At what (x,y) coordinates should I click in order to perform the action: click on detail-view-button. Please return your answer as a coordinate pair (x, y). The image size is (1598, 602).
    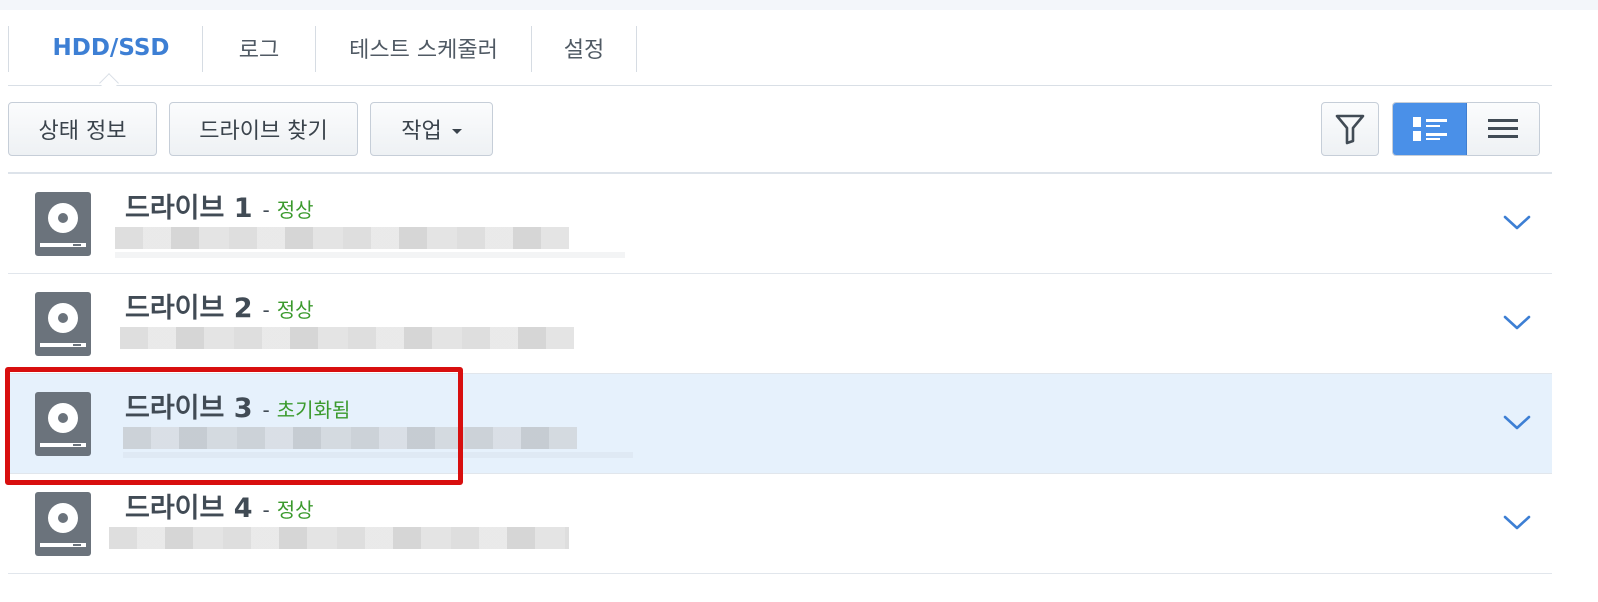
    Looking at the image, I should click on (1430, 129).